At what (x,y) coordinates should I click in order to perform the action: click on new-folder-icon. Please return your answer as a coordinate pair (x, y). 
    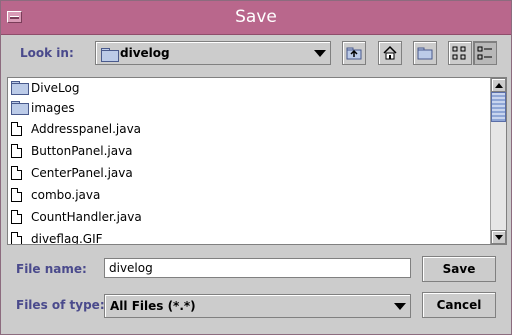
    Looking at the image, I should click on (425, 53).